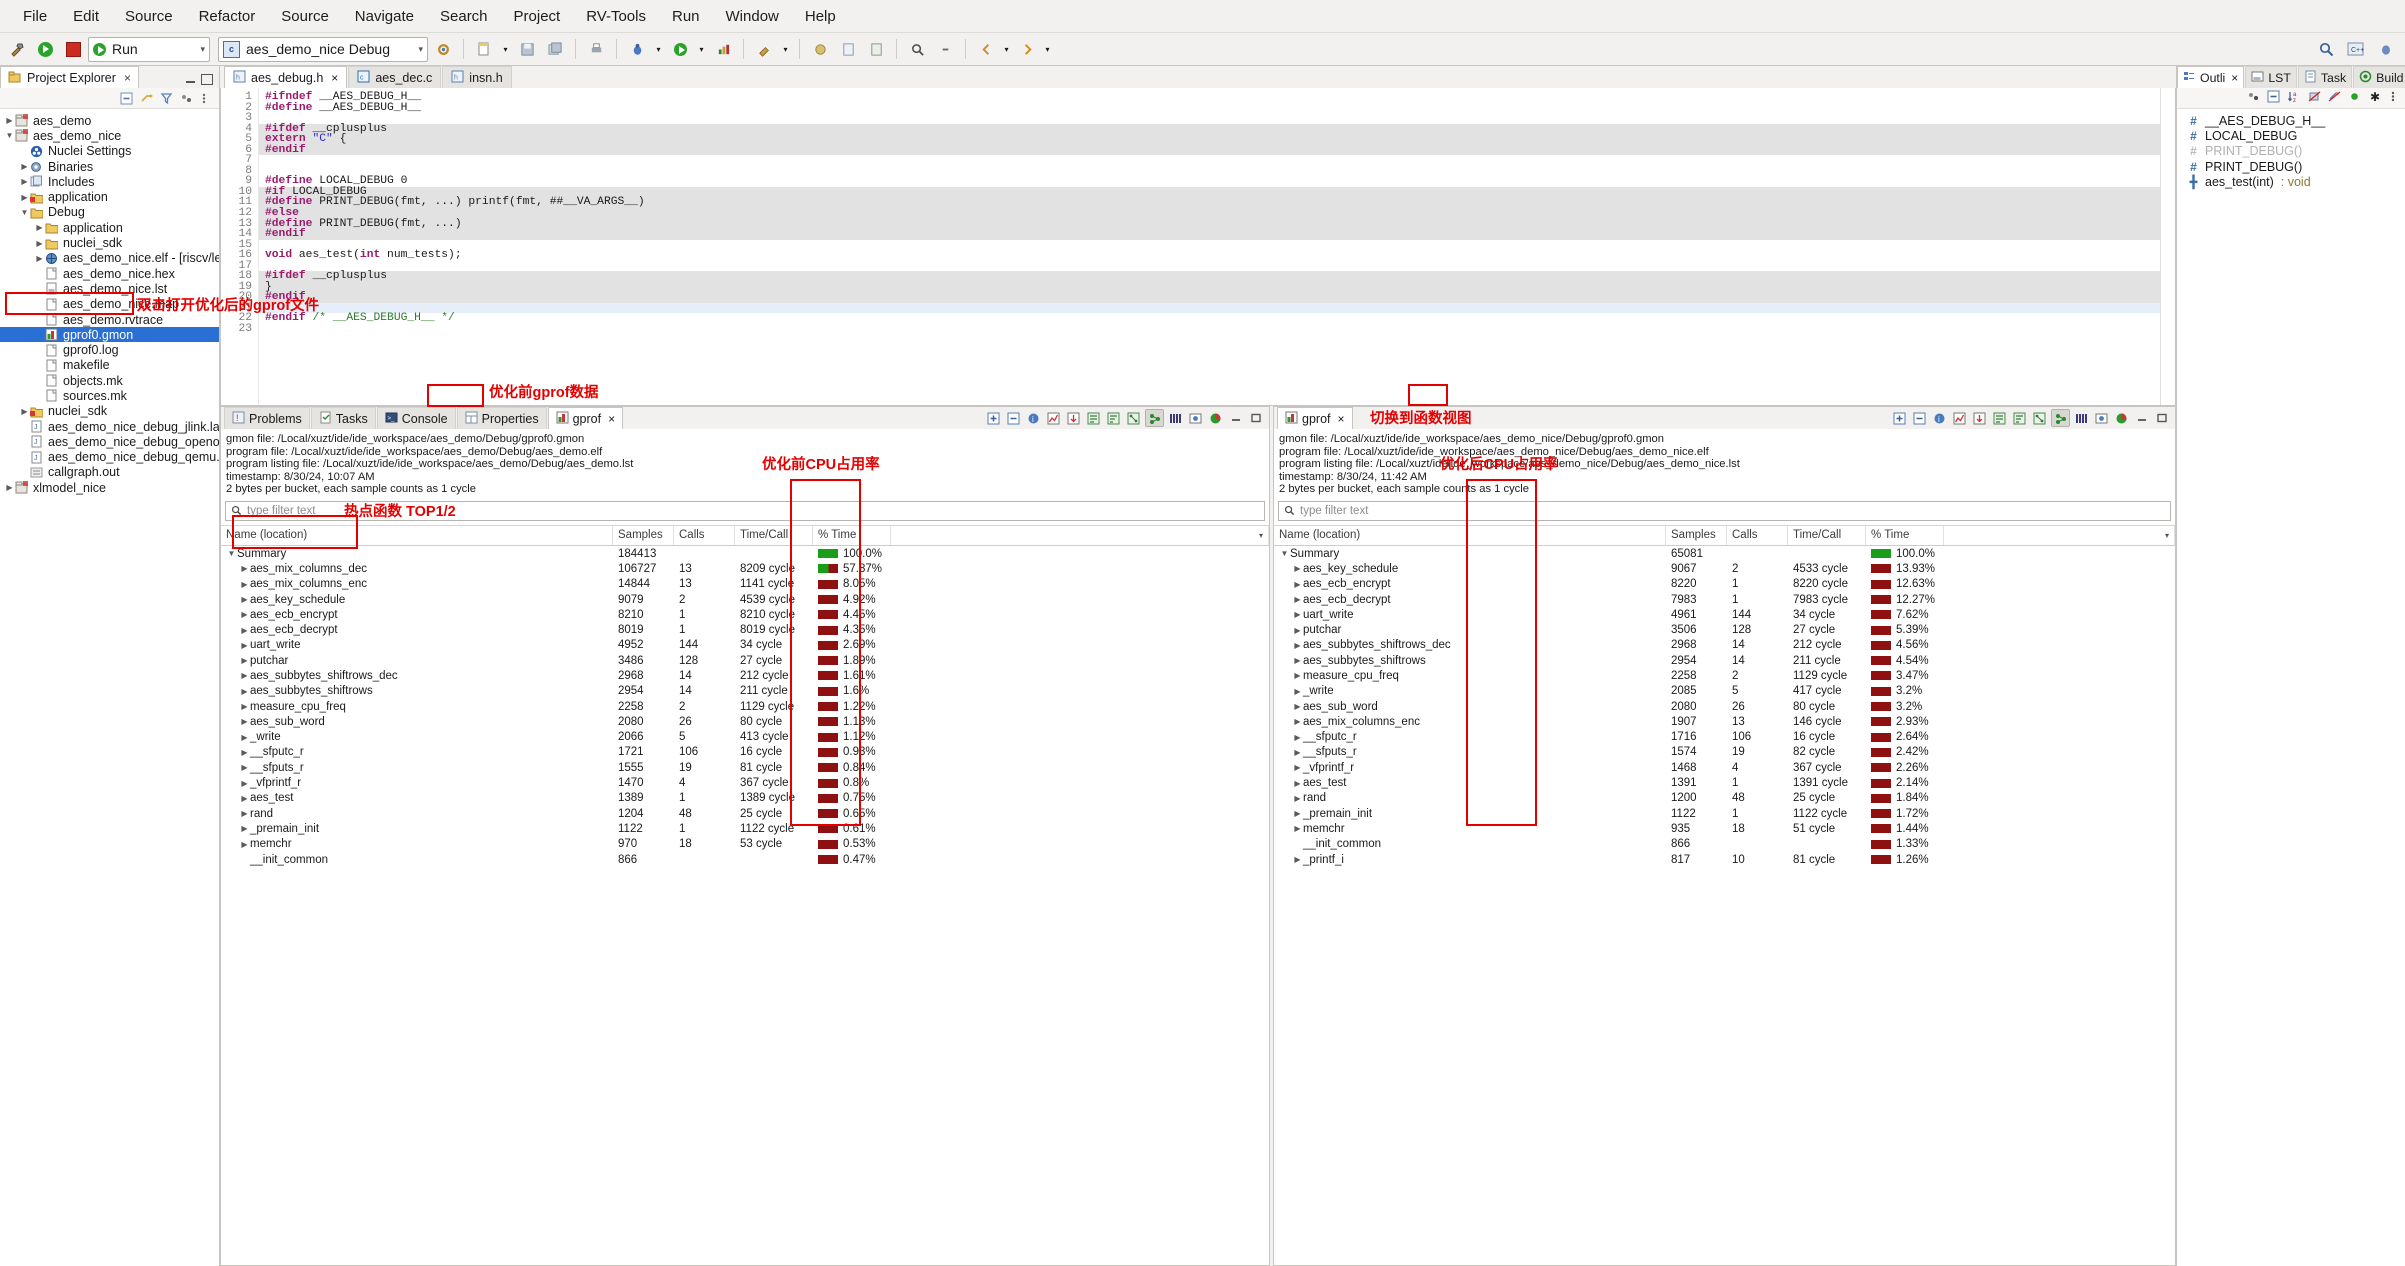 This screenshot has height=1266, width=2405. I want to click on tab-build: Build, so click(2379, 77).